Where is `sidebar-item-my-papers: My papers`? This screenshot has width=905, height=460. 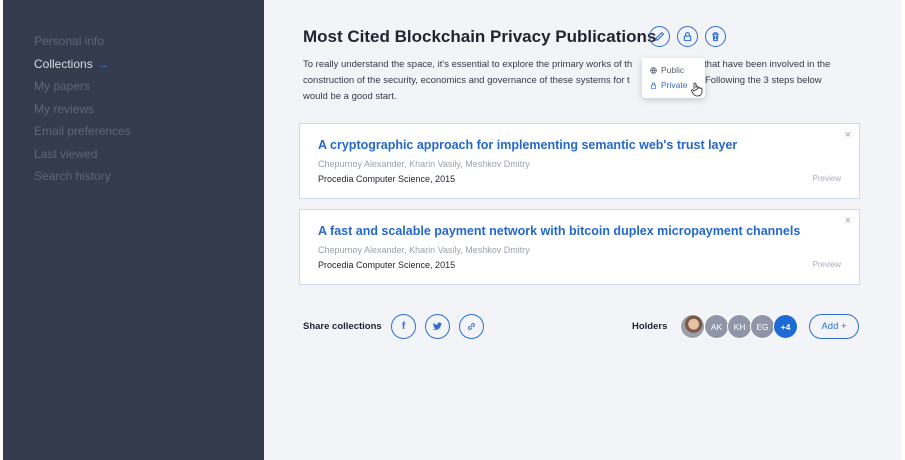
sidebar-item-my-papers: My papers is located at coordinates (82, 89).